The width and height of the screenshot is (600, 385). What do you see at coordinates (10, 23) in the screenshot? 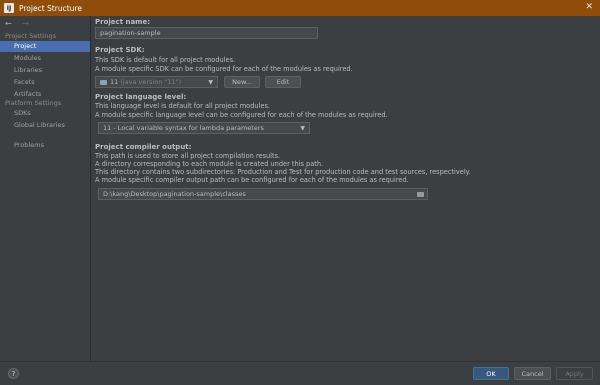
I see `back-arrow-icon: ←` at bounding box center [10, 23].